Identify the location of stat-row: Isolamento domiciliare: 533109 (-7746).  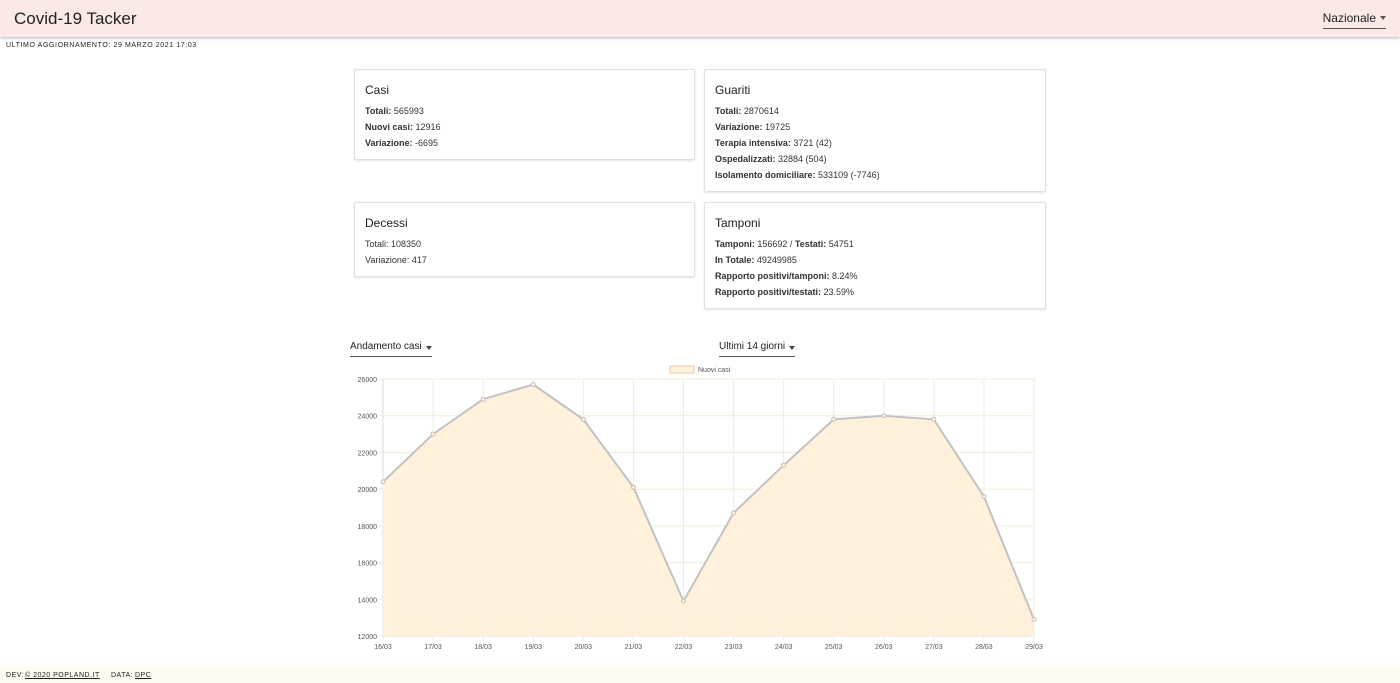
(797, 175).